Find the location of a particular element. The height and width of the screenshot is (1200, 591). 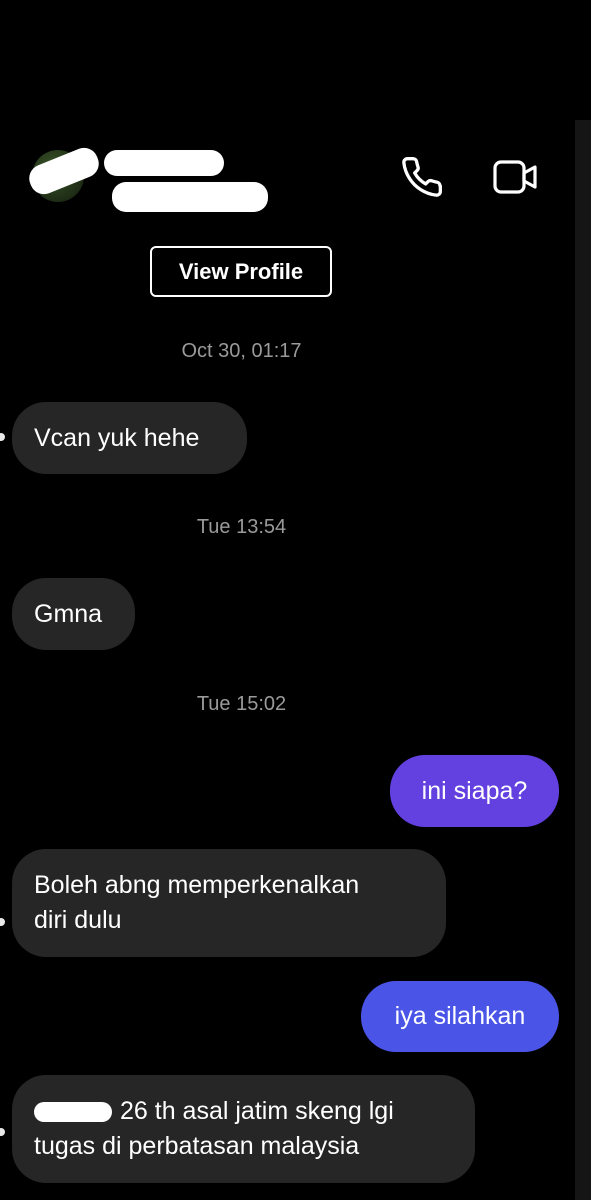

video-camera-icon is located at coordinates (515, 177).